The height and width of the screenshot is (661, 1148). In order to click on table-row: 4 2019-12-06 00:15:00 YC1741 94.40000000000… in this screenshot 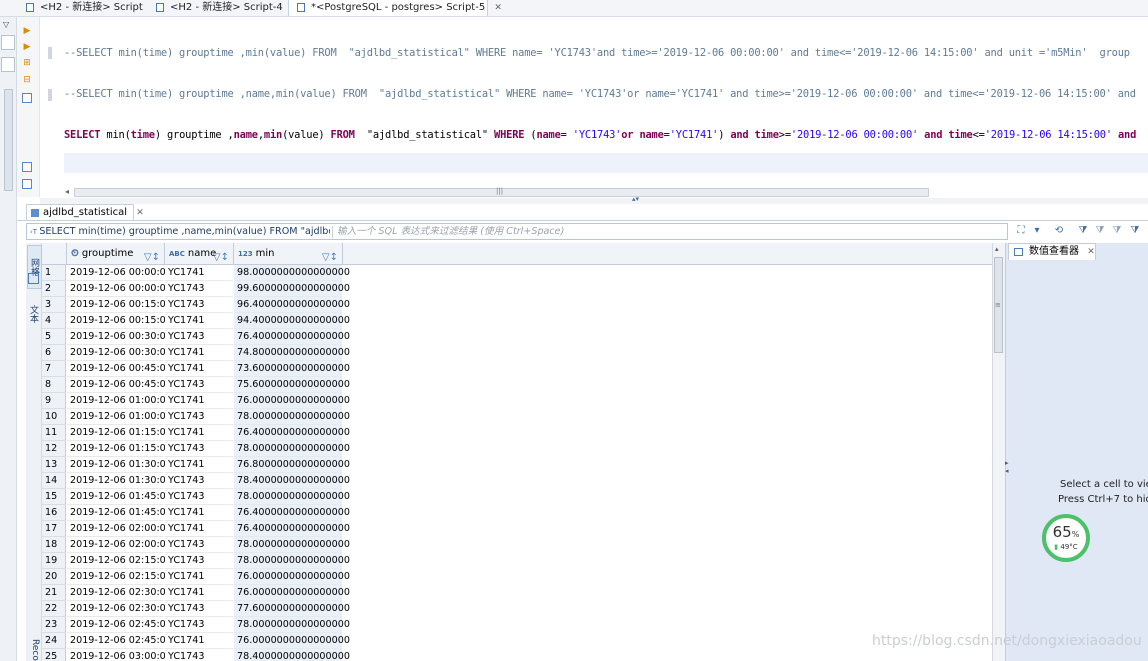, I will do `click(517, 321)`.